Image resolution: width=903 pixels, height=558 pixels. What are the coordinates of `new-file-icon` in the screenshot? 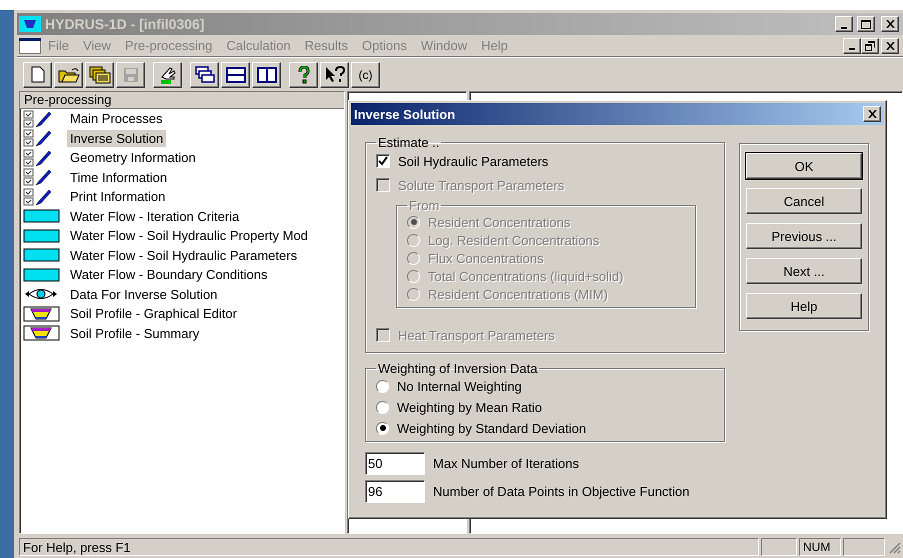 It's located at (37, 74).